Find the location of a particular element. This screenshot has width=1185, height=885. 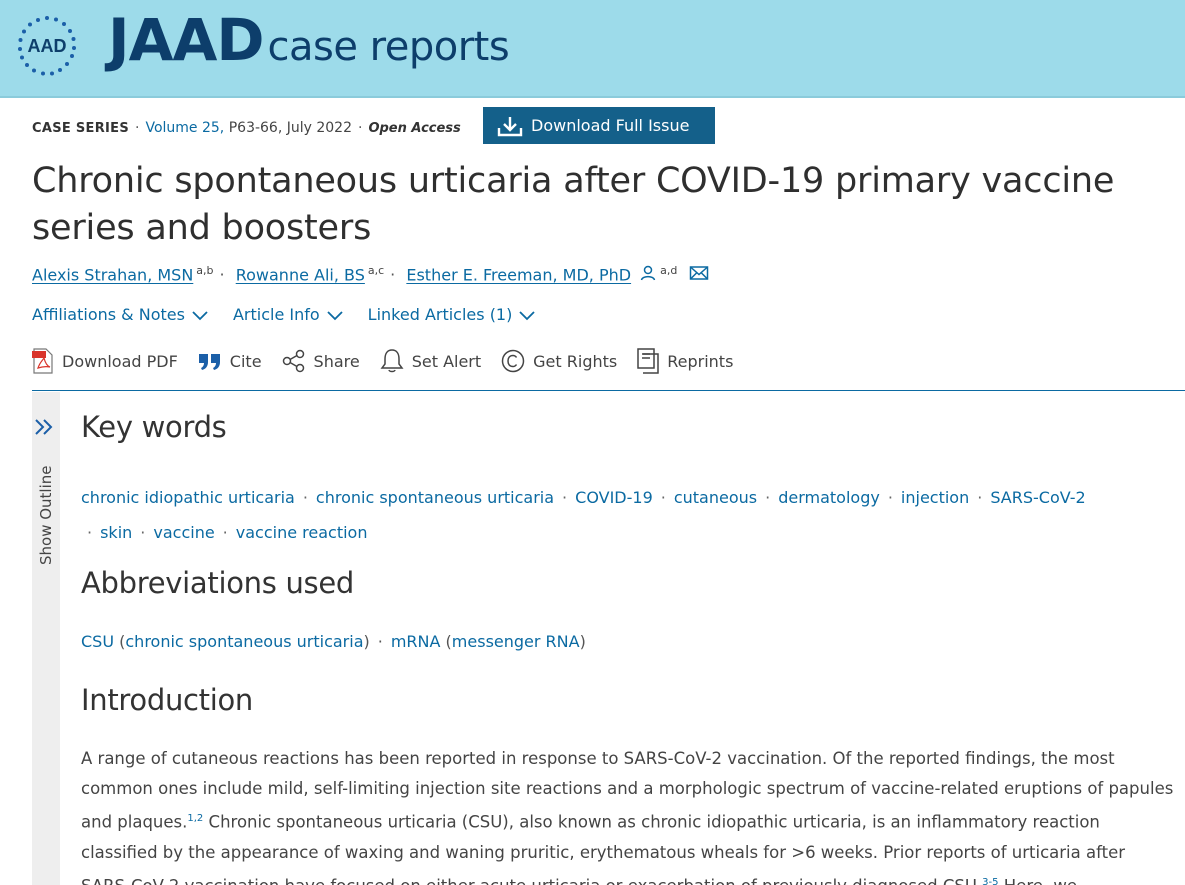

abbreviation-term: CSU is located at coordinates (97, 641).